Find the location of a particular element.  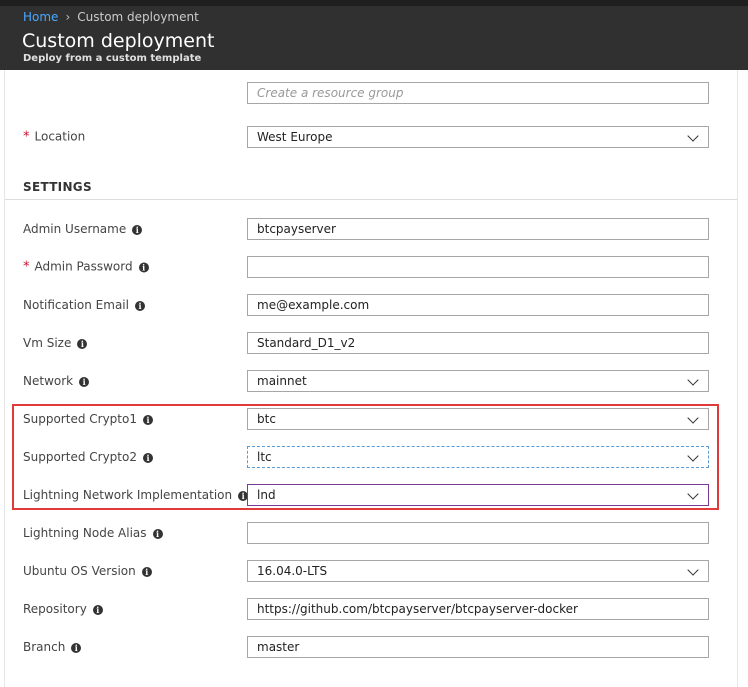

branch-label: Branch i is located at coordinates (52, 647).